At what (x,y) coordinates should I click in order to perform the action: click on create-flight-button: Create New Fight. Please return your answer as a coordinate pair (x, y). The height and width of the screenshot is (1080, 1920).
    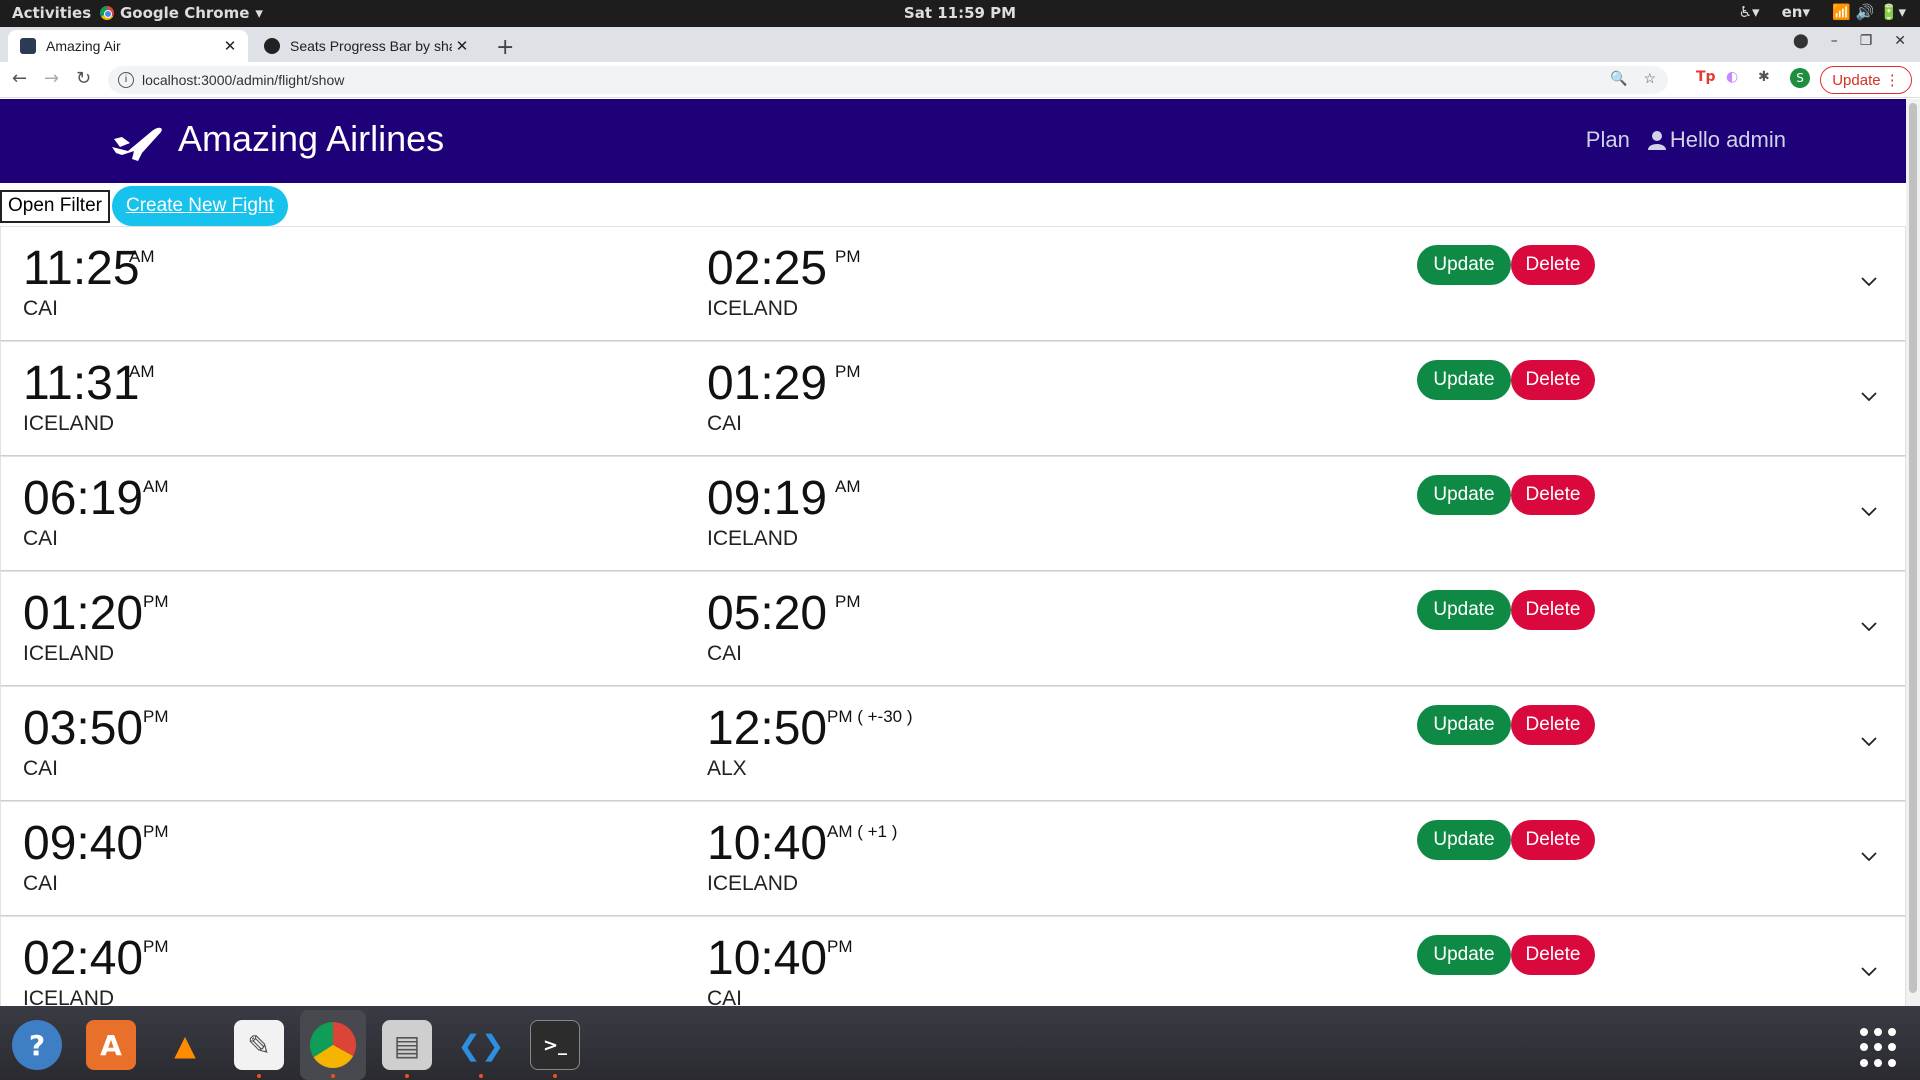
    Looking at the image, I should click on (199, 206).